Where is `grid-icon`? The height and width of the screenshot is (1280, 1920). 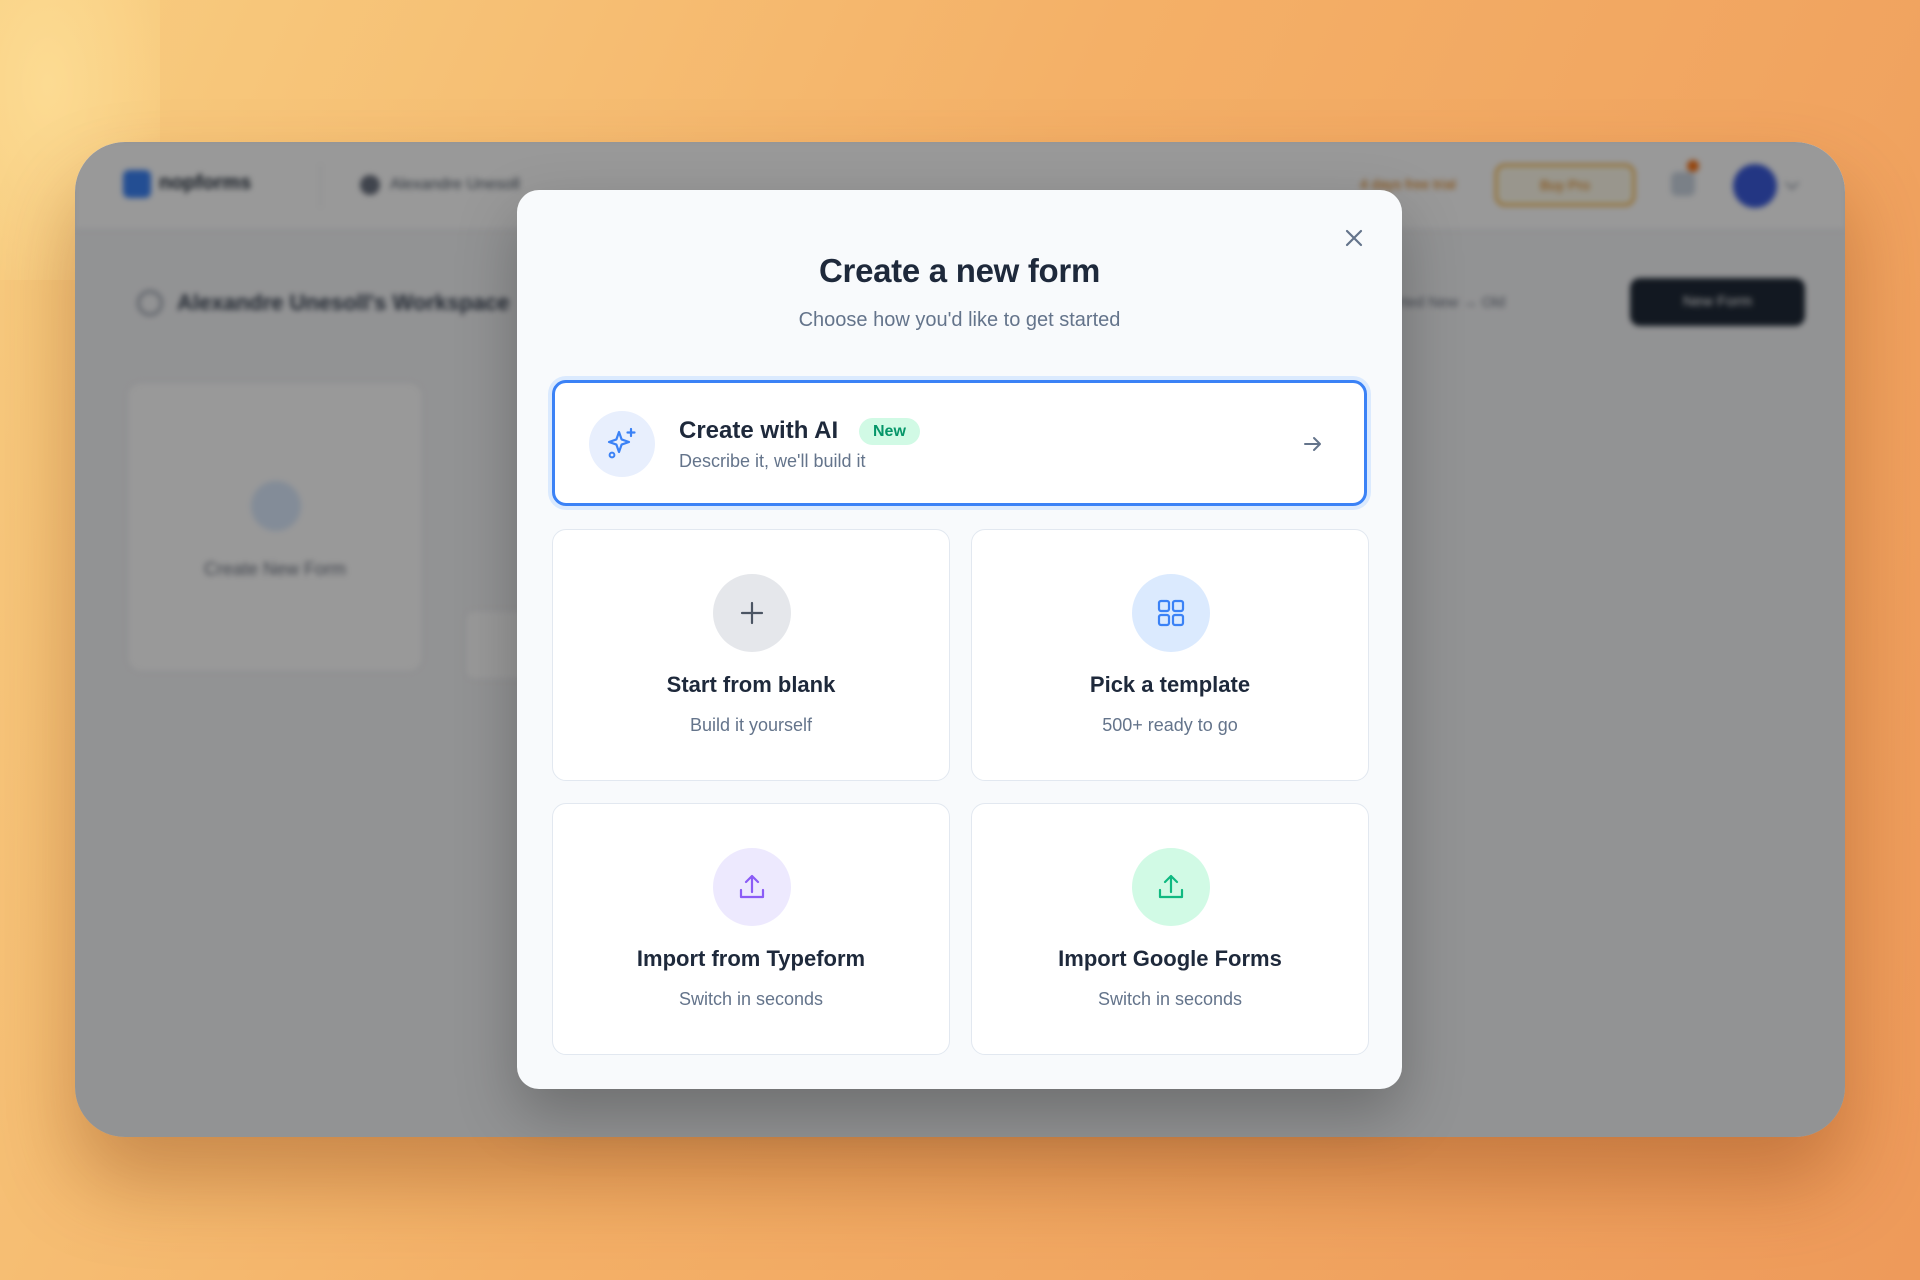
grid-icon is located at coordinates (1171, 613).